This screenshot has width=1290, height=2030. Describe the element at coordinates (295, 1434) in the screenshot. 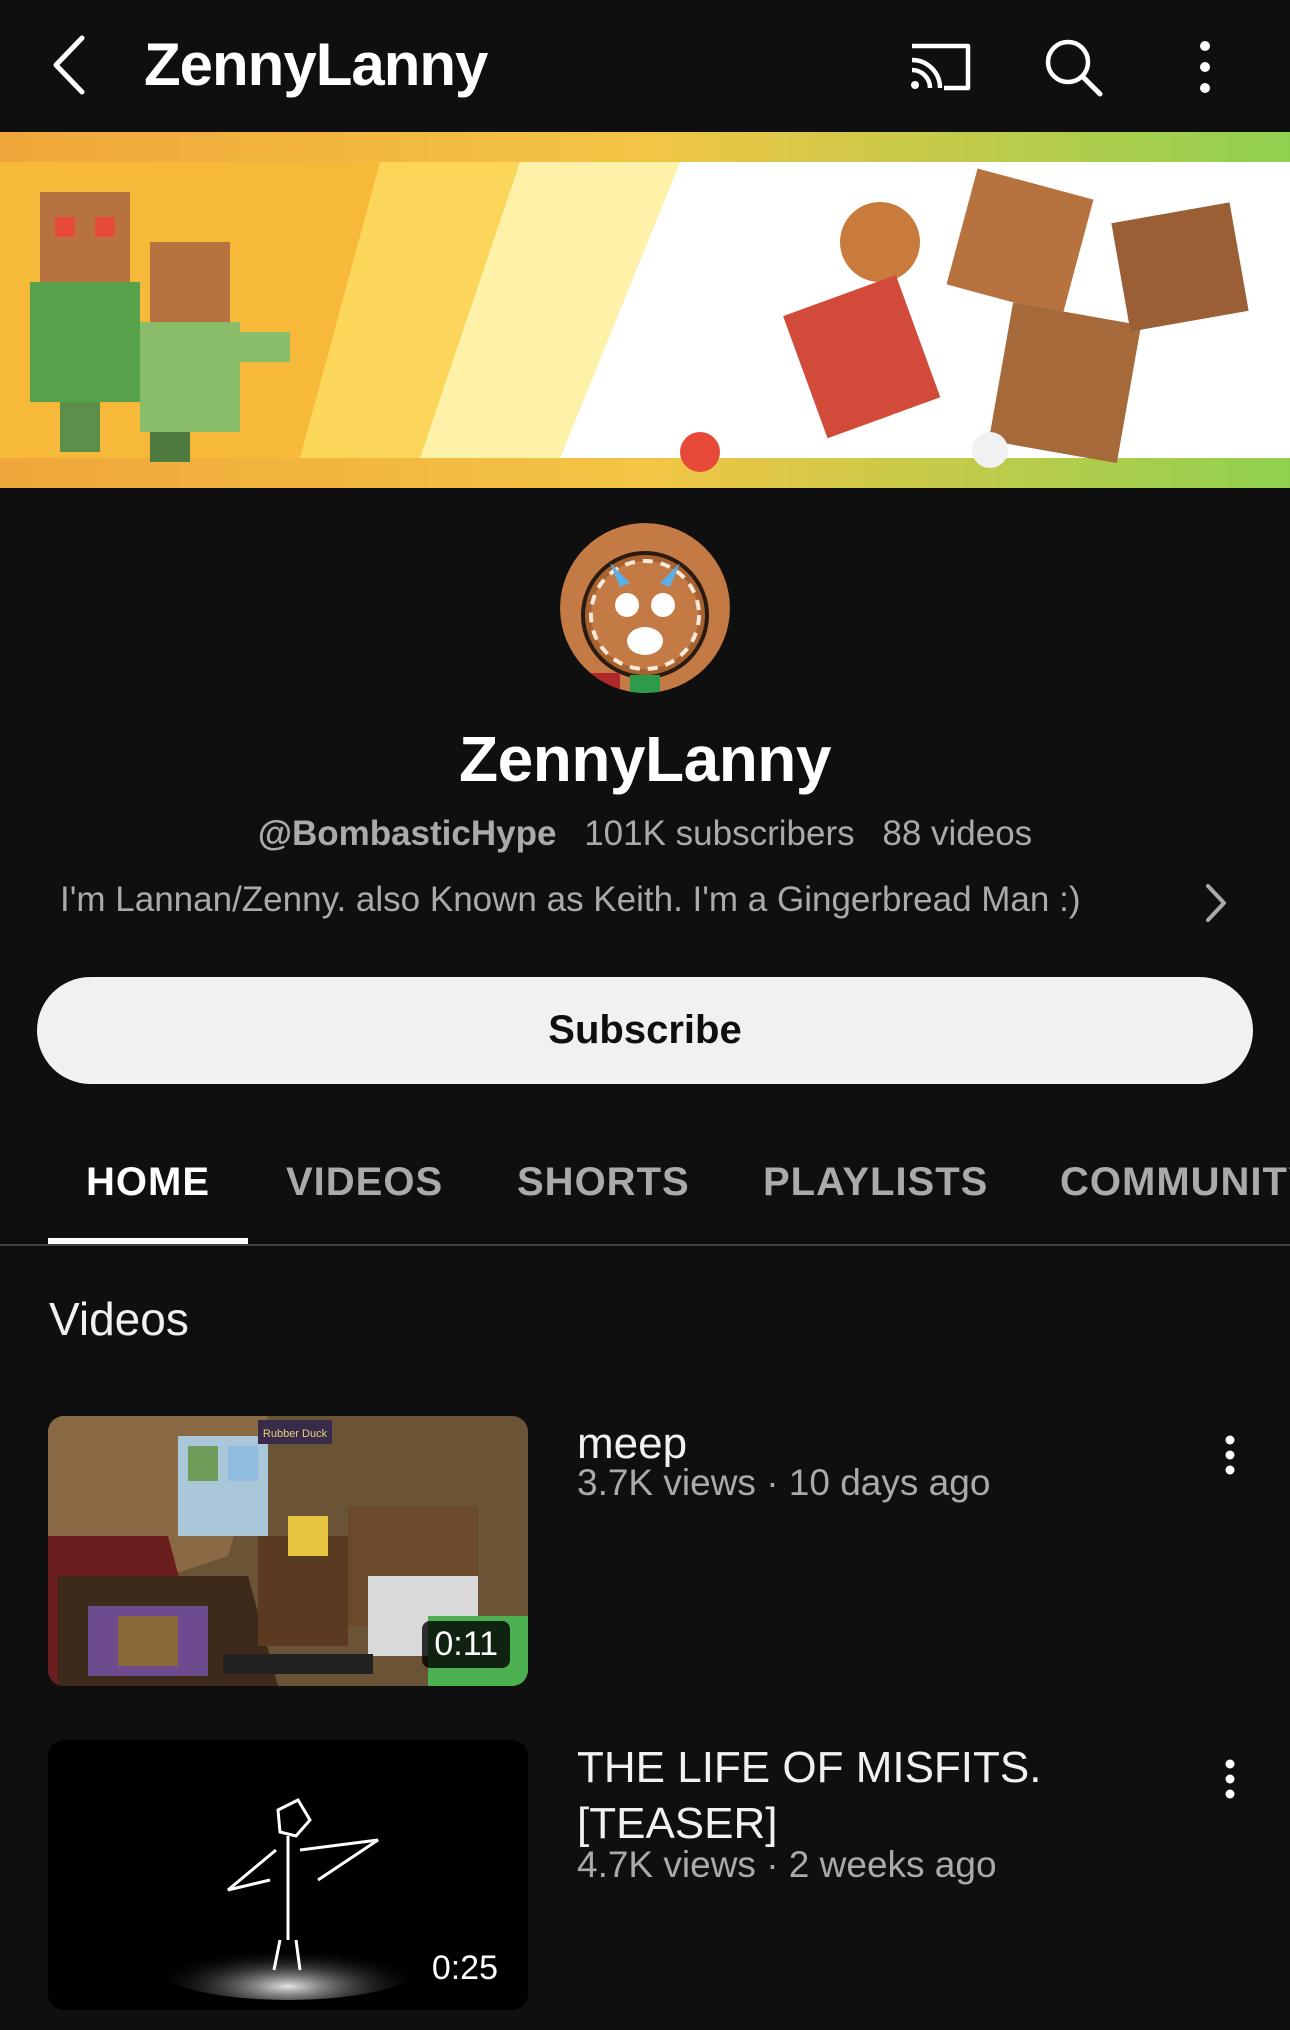

I see `thumbnail-overlay-label: Rubber Duck` at that location.